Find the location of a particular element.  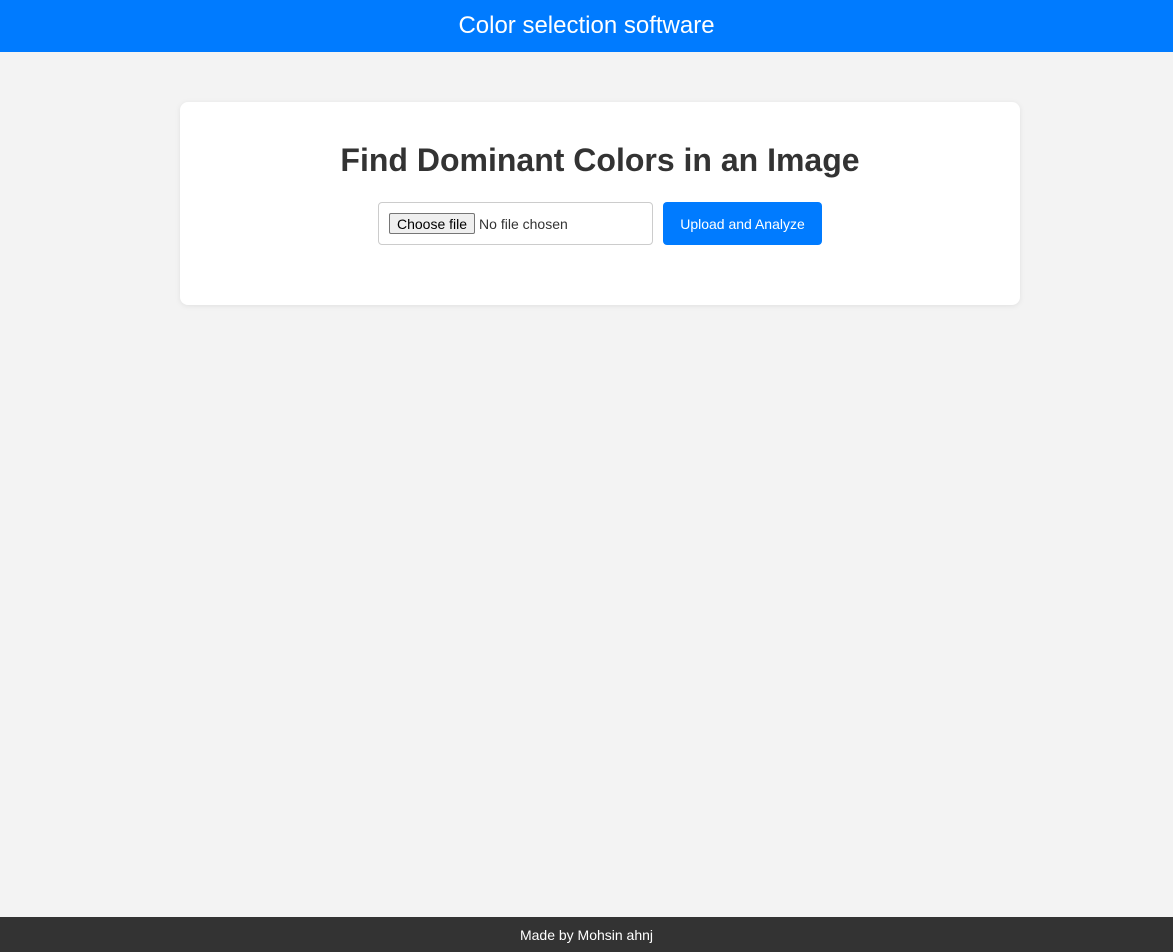

app-title: Color selection software is located at coordinates (586, 25).